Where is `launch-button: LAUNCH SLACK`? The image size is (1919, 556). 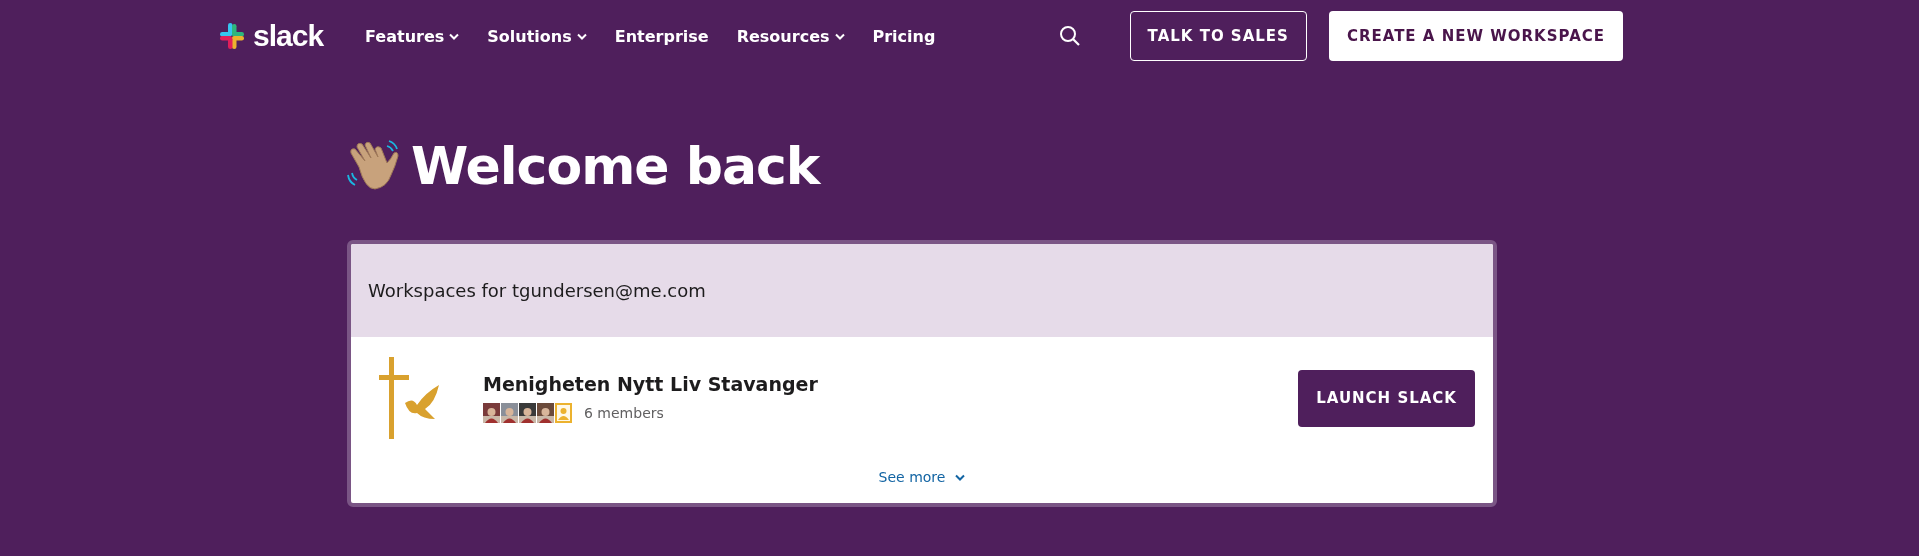 launch-button: LAUNCH SLACK is located at coordinates (1386, 398).